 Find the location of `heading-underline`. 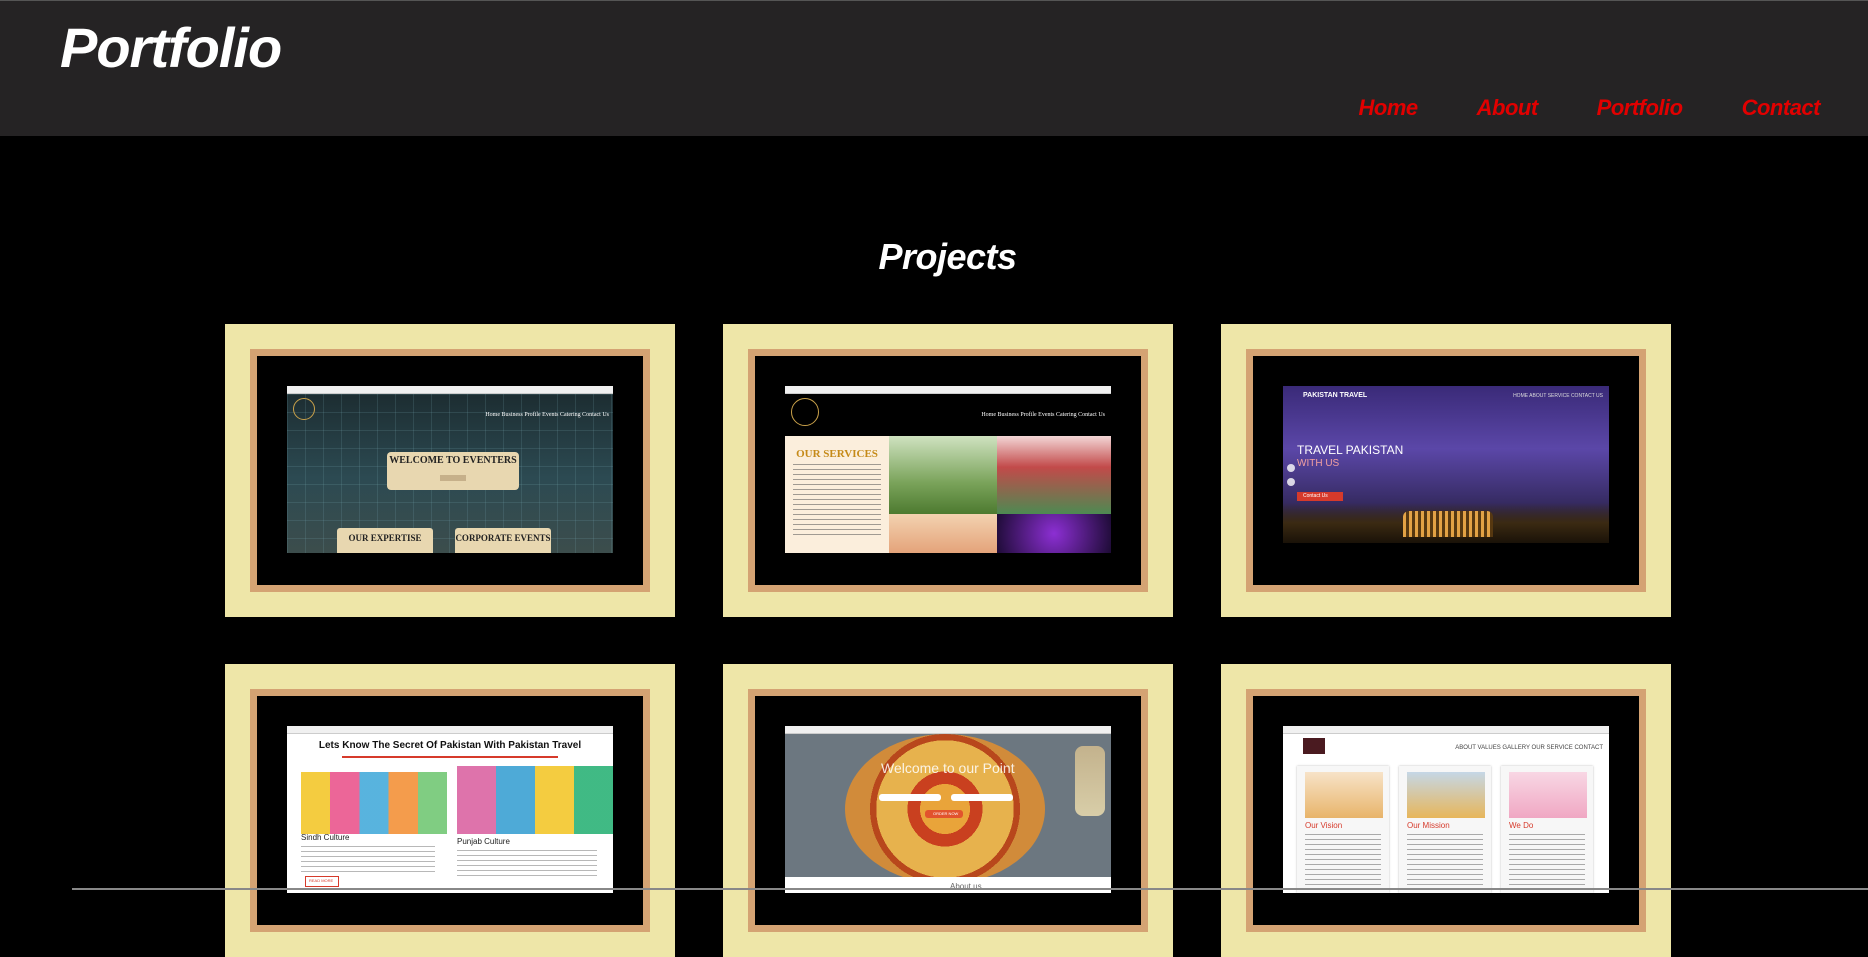

heading-underline is located at coordinates (450, 757).